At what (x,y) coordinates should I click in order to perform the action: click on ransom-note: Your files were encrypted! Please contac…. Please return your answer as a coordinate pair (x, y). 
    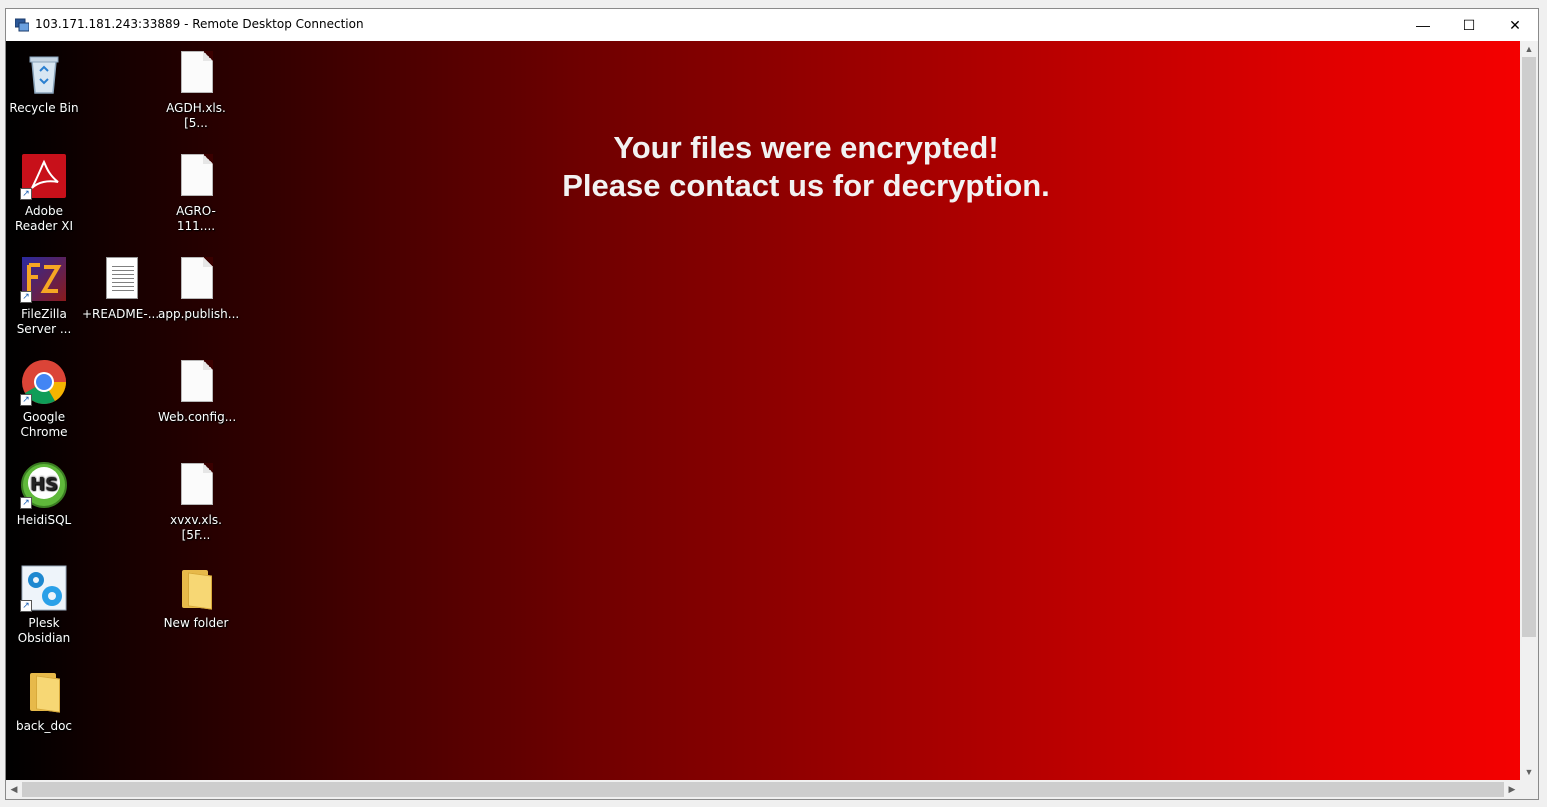
    Looking at the image, I should click on (806, 167).